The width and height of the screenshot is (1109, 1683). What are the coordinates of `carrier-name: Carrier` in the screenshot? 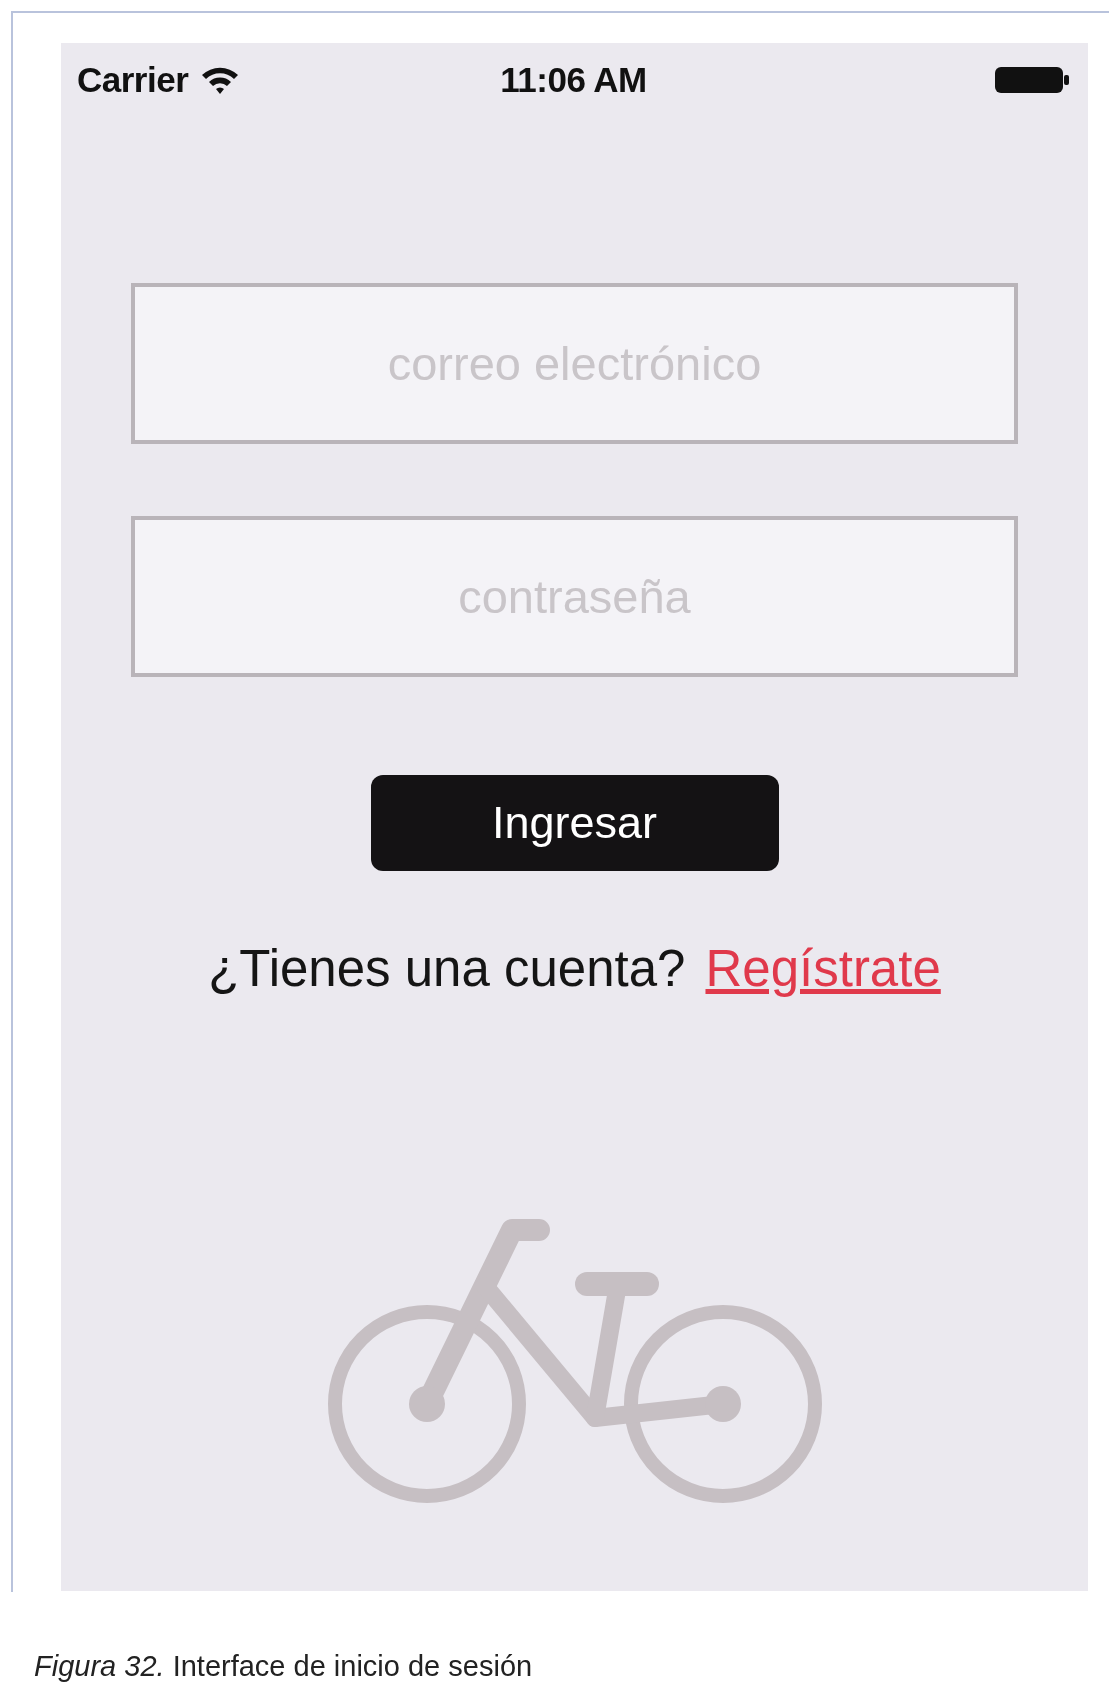 It's located at (133, 80).